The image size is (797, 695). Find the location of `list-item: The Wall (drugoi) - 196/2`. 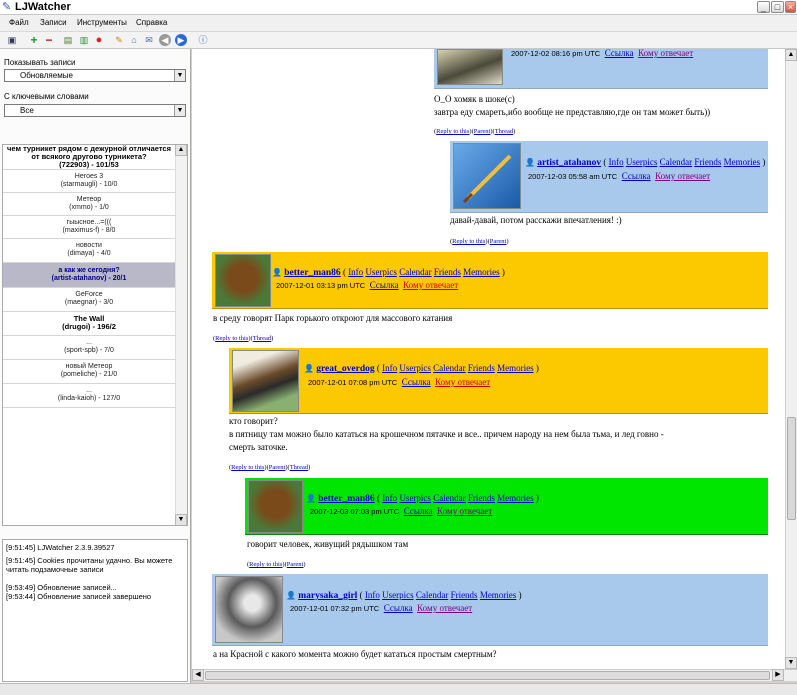

list-item: The Wall (drugoi) - 196/2 is located at coordinates (89, 324).